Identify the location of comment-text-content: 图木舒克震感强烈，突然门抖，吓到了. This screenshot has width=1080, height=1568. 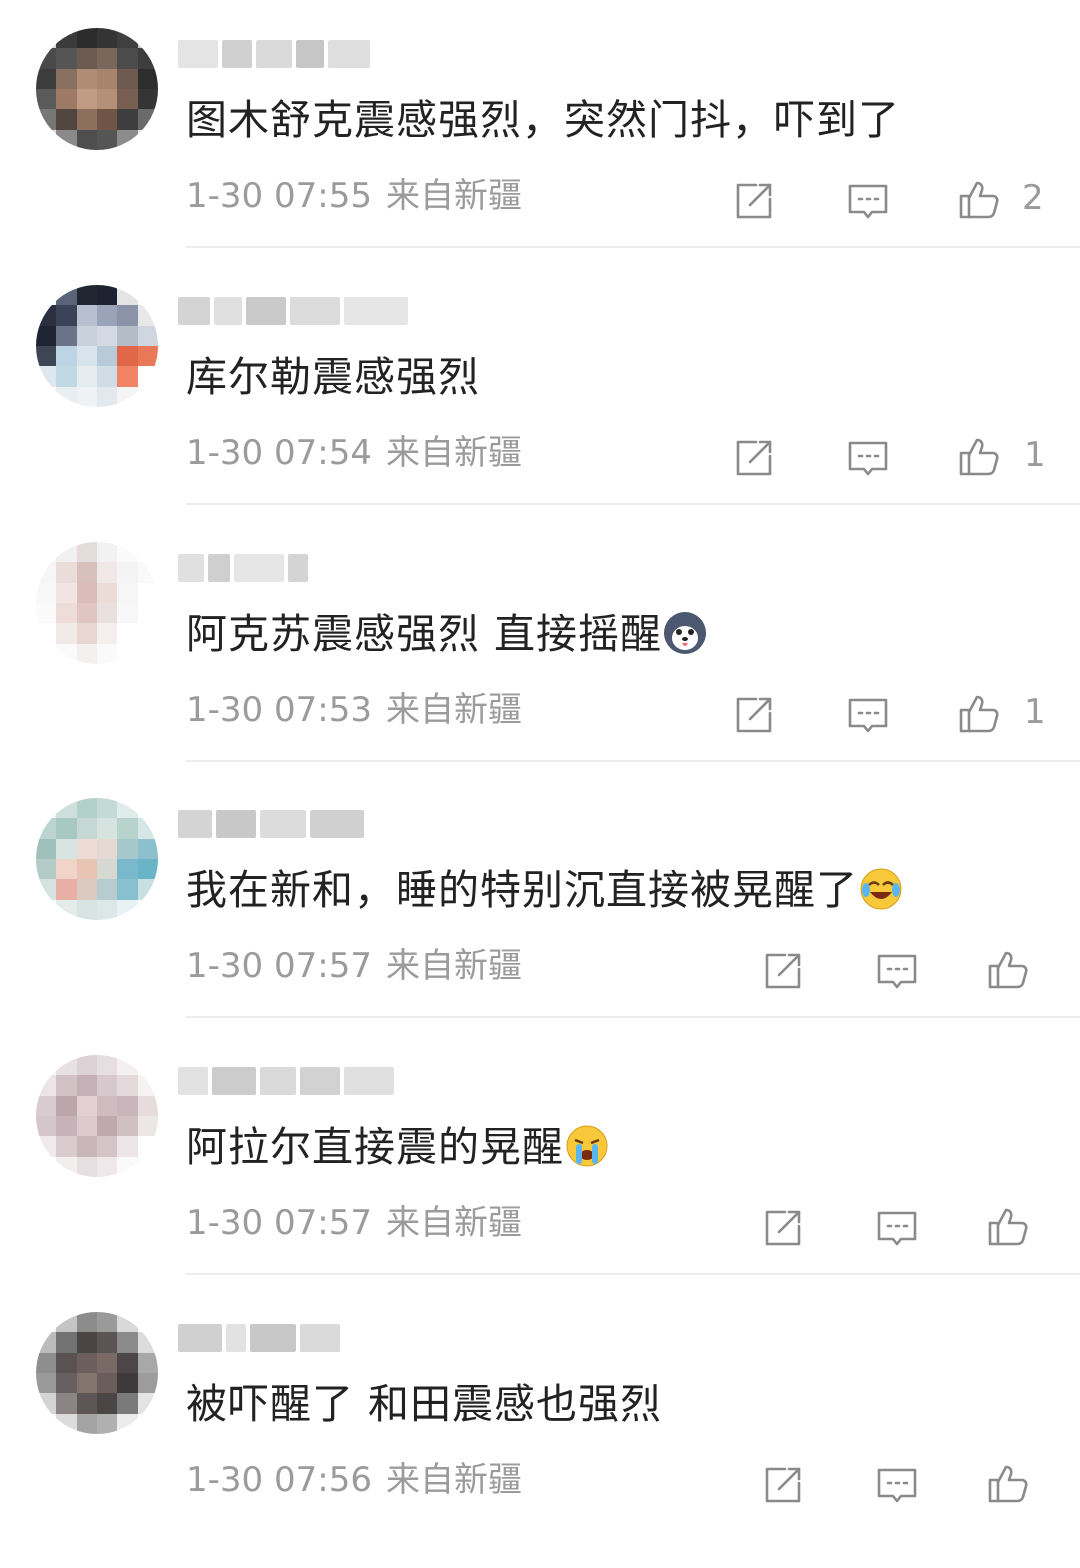
(543, 120).